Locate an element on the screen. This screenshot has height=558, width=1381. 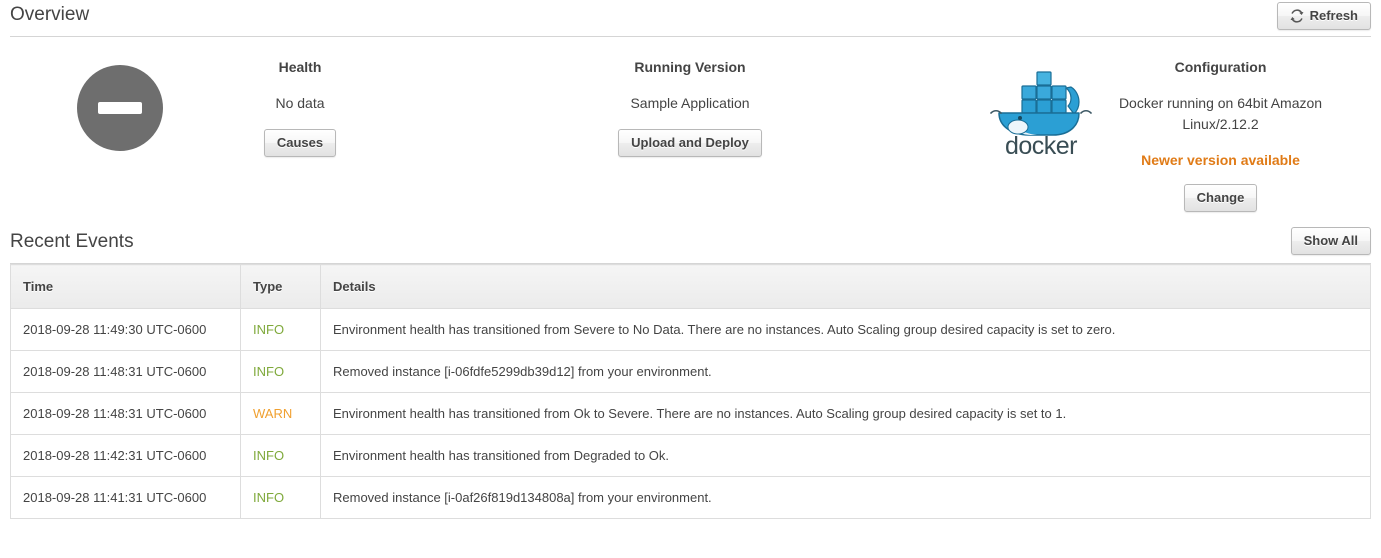
platform-icon-wrap: docker is located at coordinates (1041, 110).